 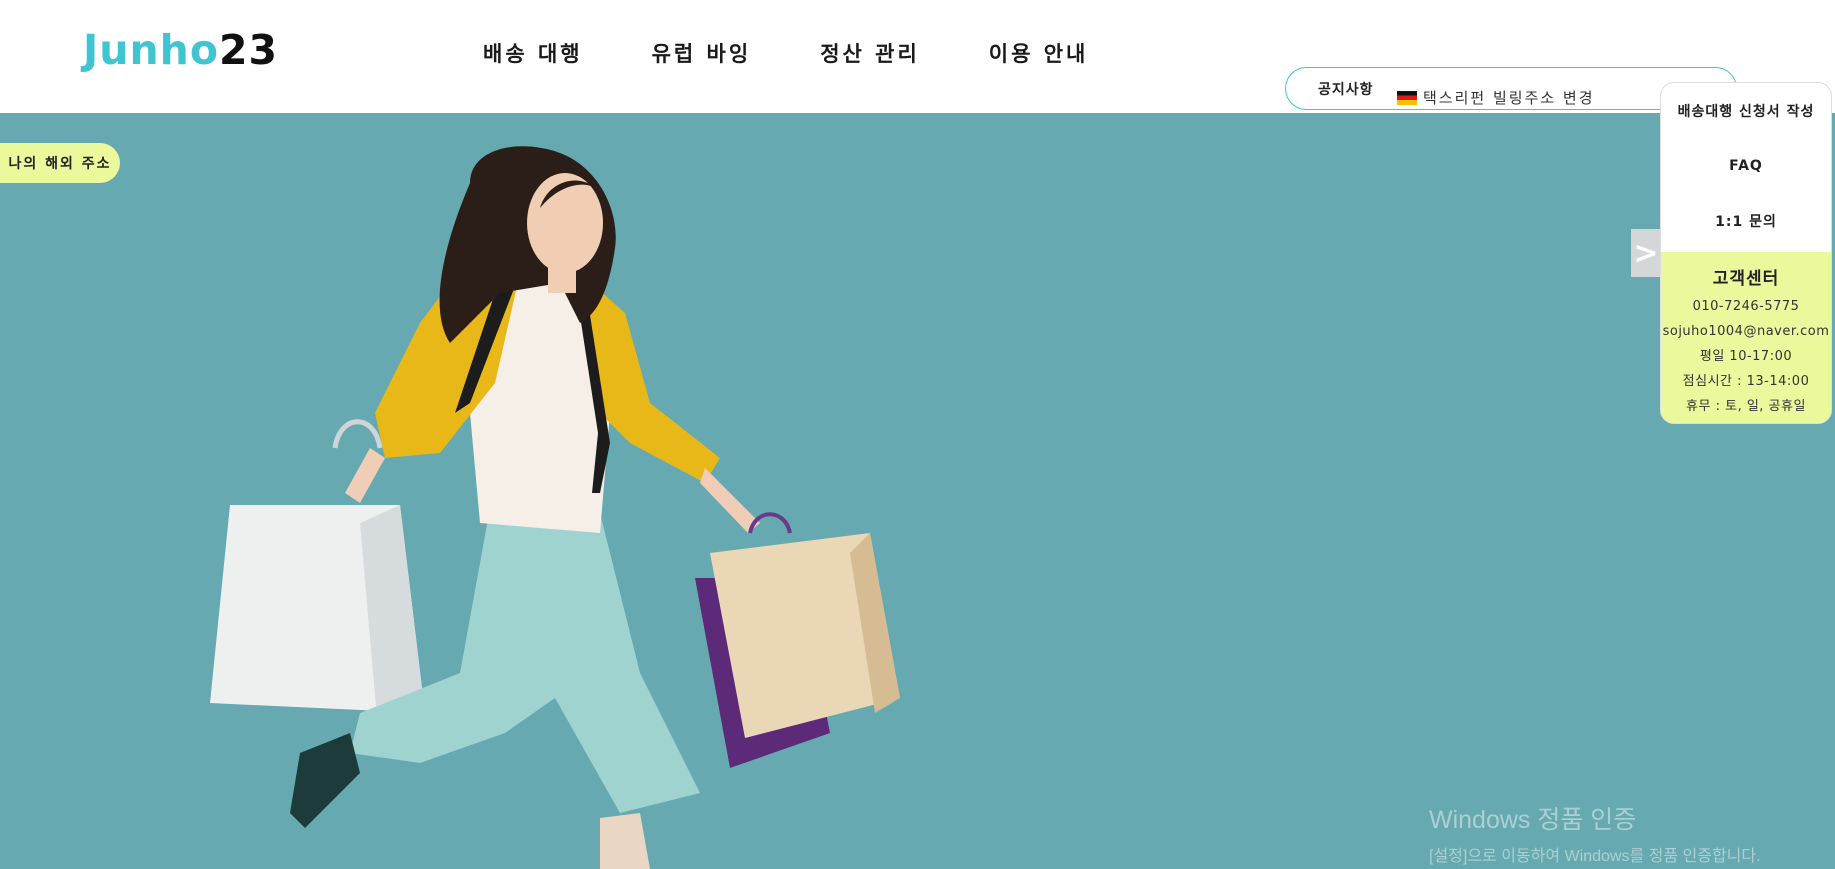 What do you see at coordinates (1746, 381) in the screenshot?
I see `customer-center-lunch-hours: 점심시간 : 13-14:00` at bounding box center [1746, 381].